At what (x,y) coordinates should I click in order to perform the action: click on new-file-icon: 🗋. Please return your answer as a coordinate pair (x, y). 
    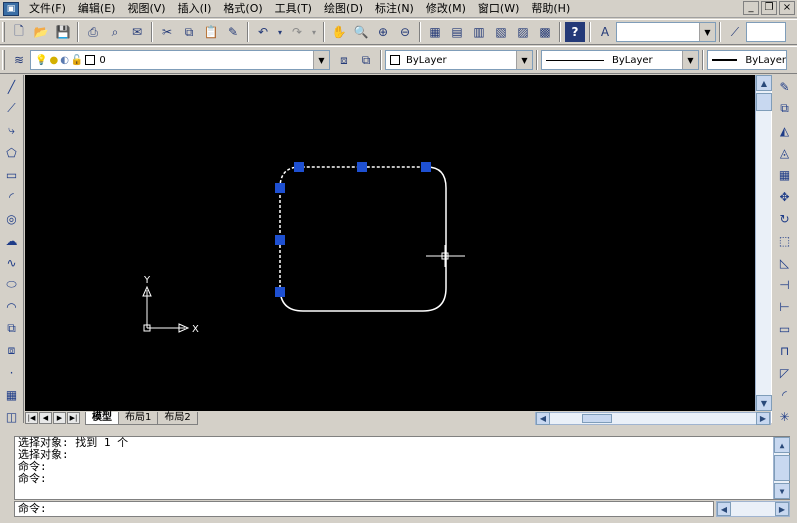
    Looking at the image, I should click on (19, 32).